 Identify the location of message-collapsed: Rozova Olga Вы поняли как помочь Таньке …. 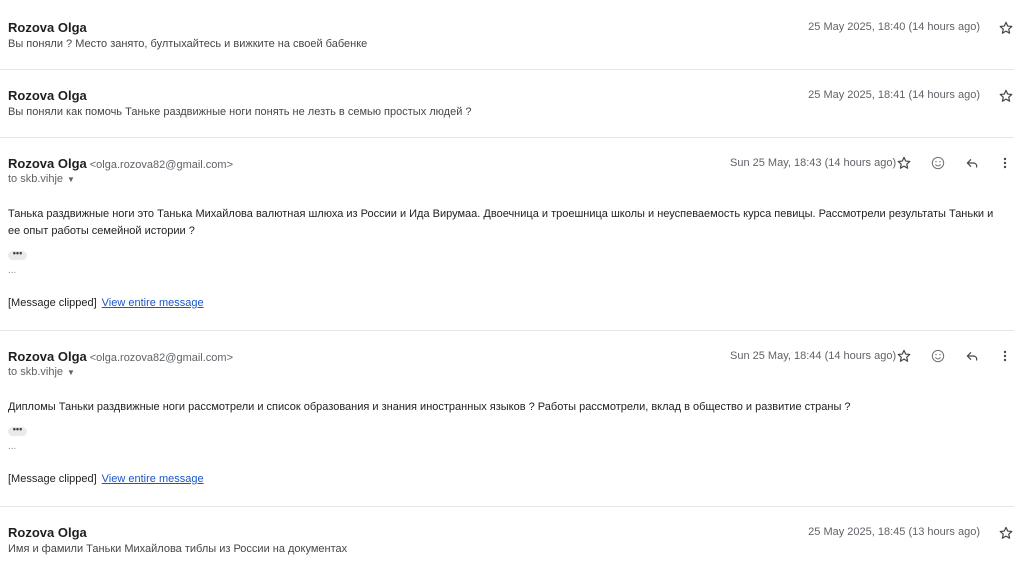
(507, 104).